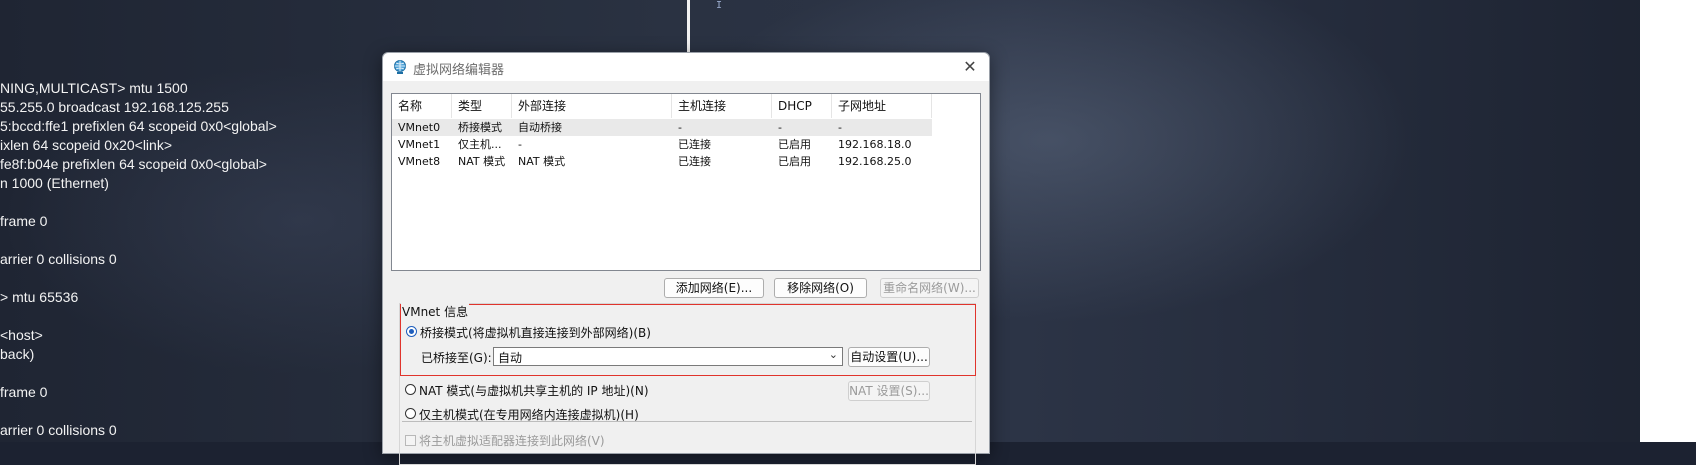  I want to click on cell-name: VMnet0, so click(419, 127).